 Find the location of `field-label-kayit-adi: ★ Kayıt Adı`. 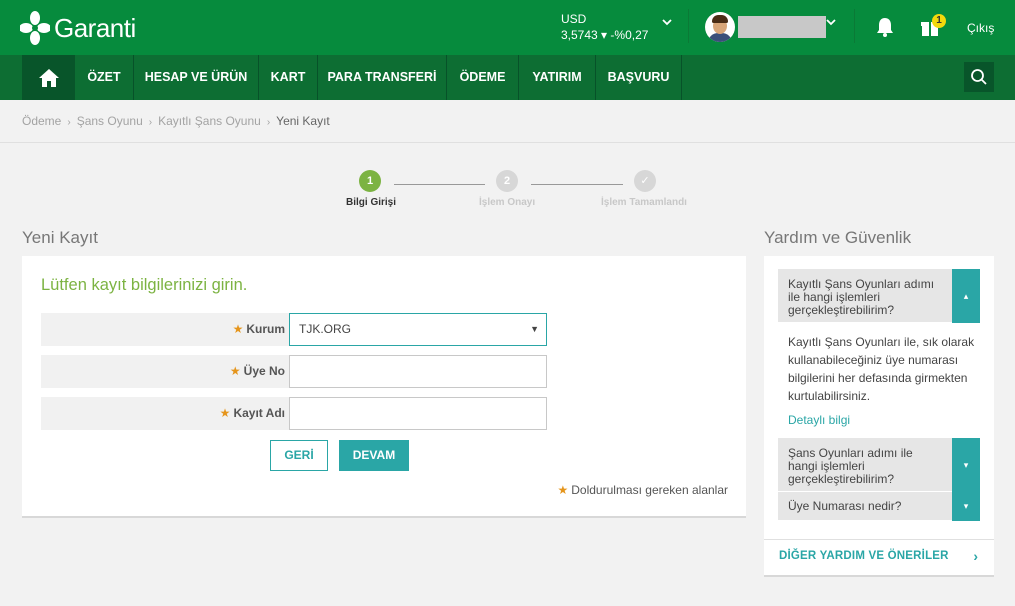

field-label-kayit-adi: ★ Kayıt Adı is located at coordinates (252, 413).